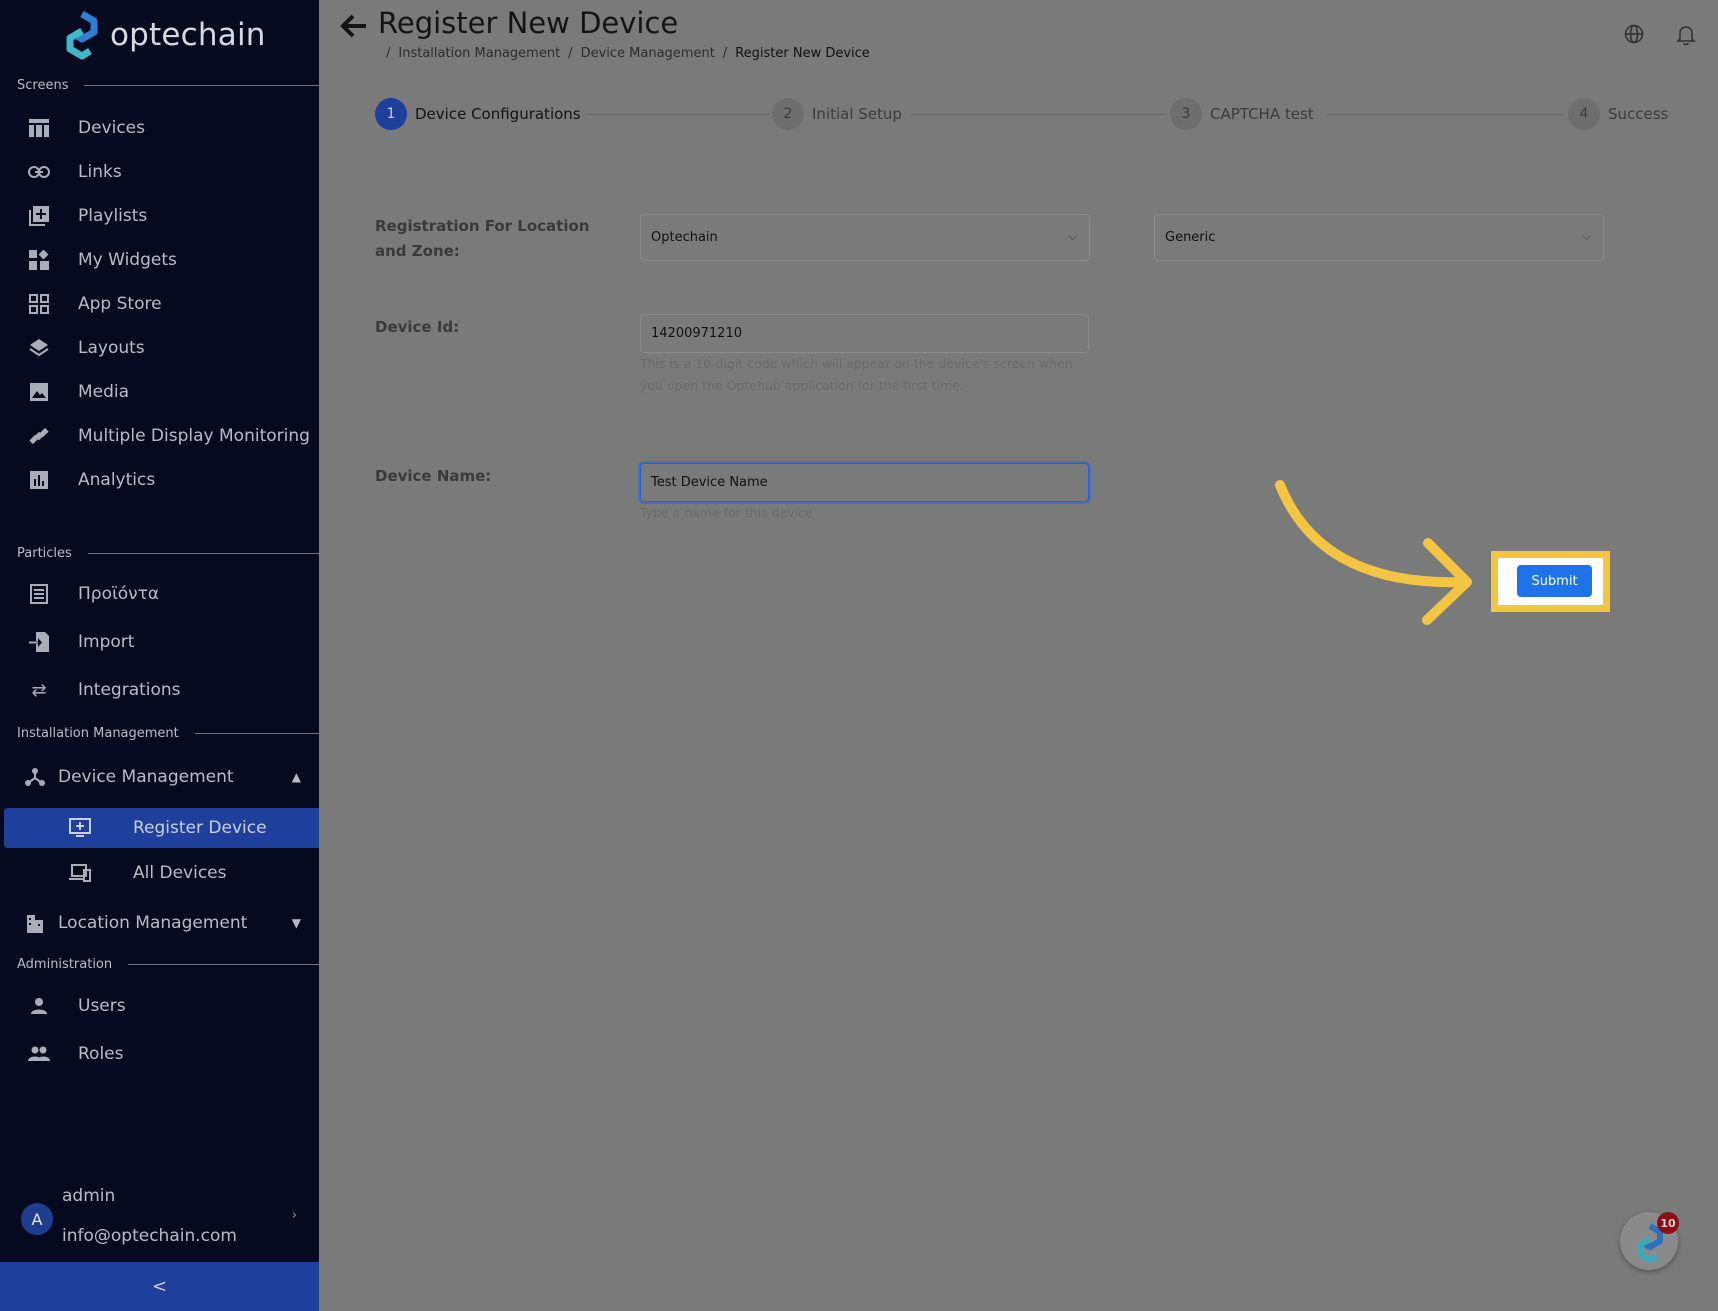 The height and width of the screenshot is (1311, 1718). What do you see at coordinates (89, 1196) in the screenshot?
I see `user-name: admin` at bounding box center [89, 1196].